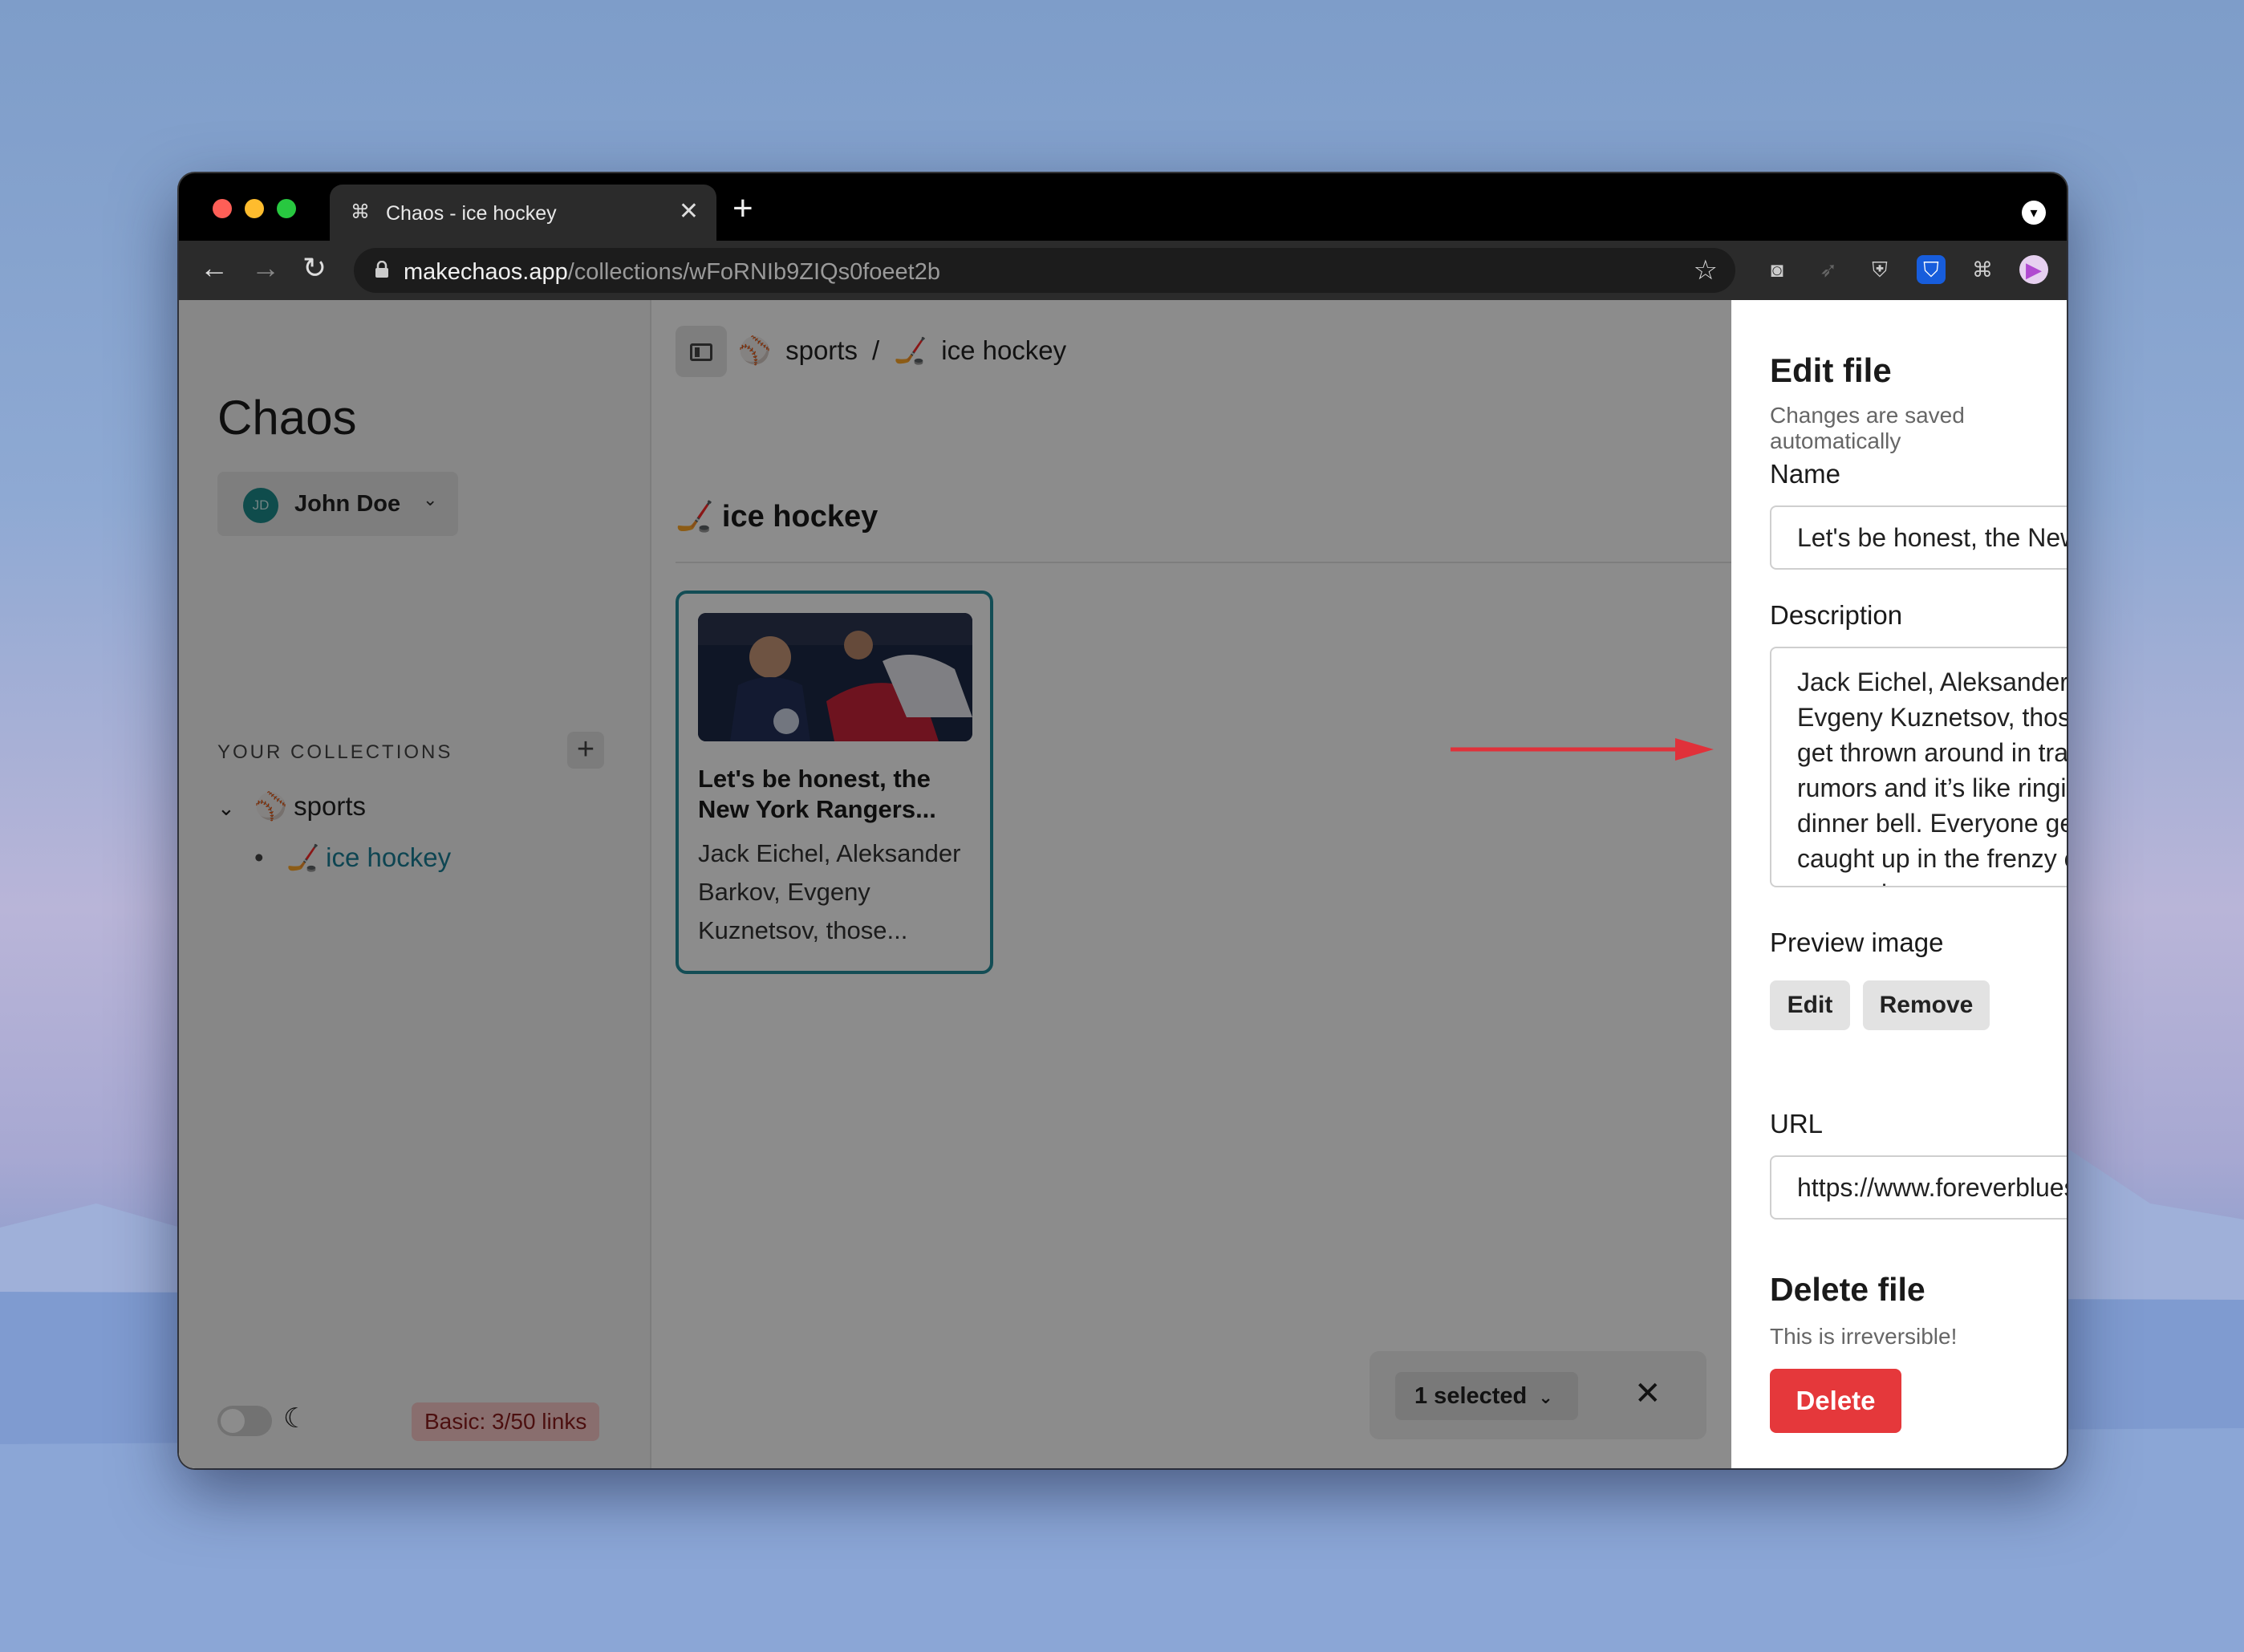 The image size is (2244, 1652). I want to click on minimize-window-button, so click(254, 209).